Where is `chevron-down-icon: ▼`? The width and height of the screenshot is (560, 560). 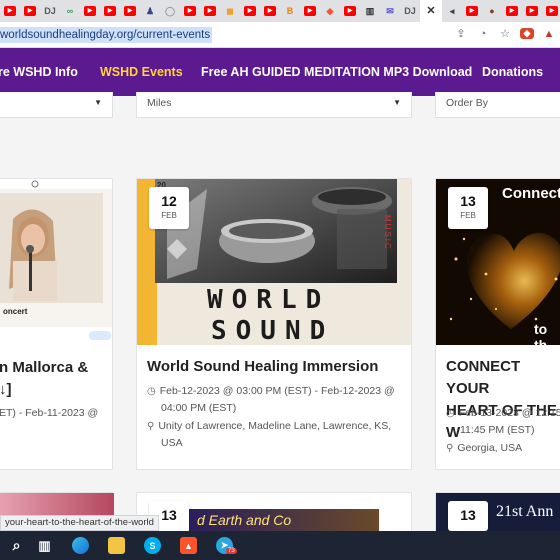
chevron-down-icon: ▼ is located at coordinates (397, 102).